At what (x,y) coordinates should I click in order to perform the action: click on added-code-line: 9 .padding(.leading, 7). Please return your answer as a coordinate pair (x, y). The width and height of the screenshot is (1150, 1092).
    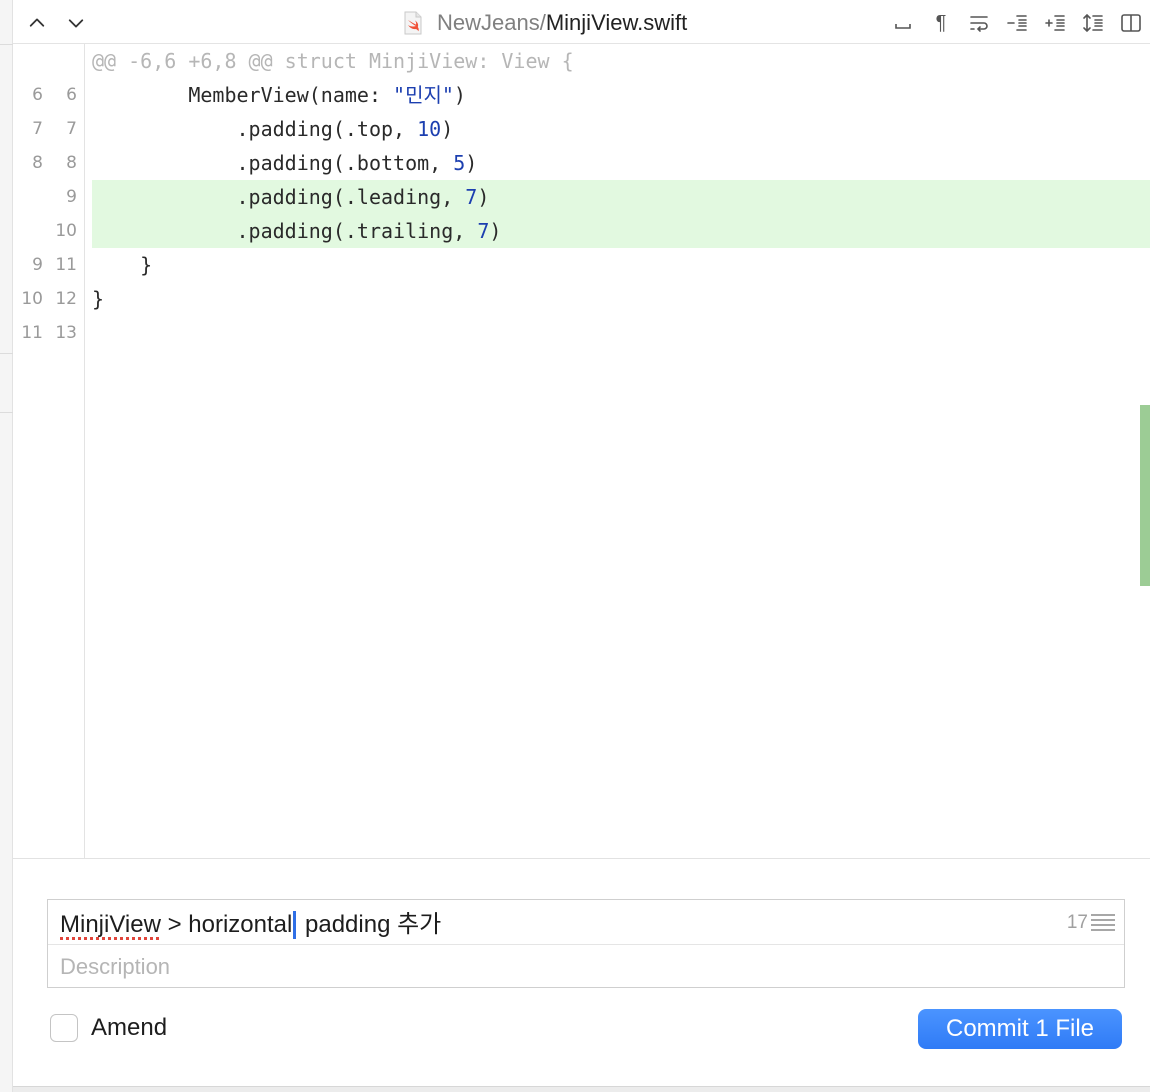
    Looking at the image, I should click on (581, 197).